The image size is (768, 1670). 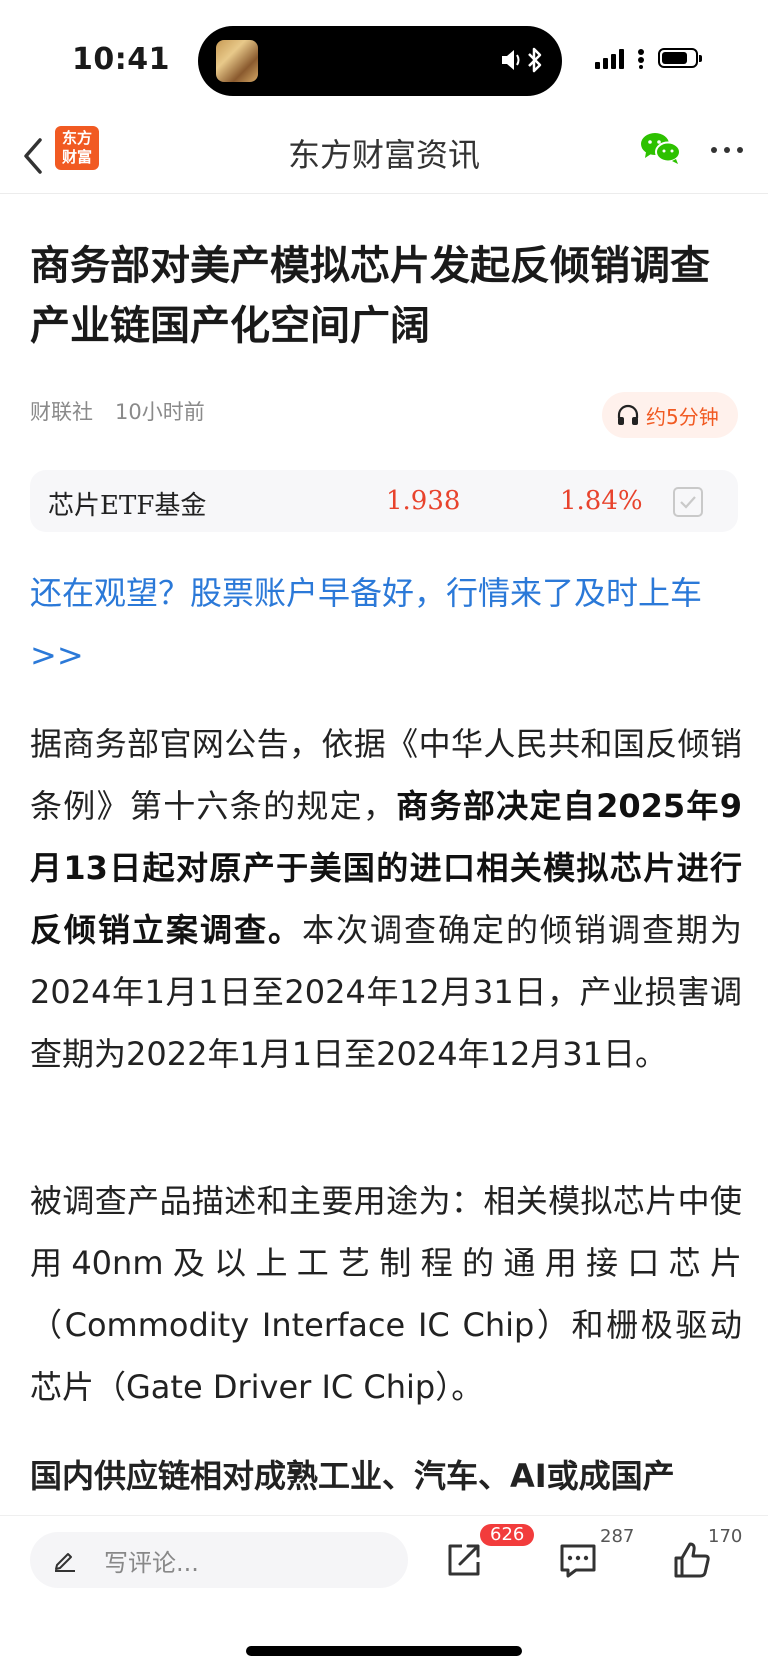 I want to click on wechat-share-icon, so click(x=661, y=148).